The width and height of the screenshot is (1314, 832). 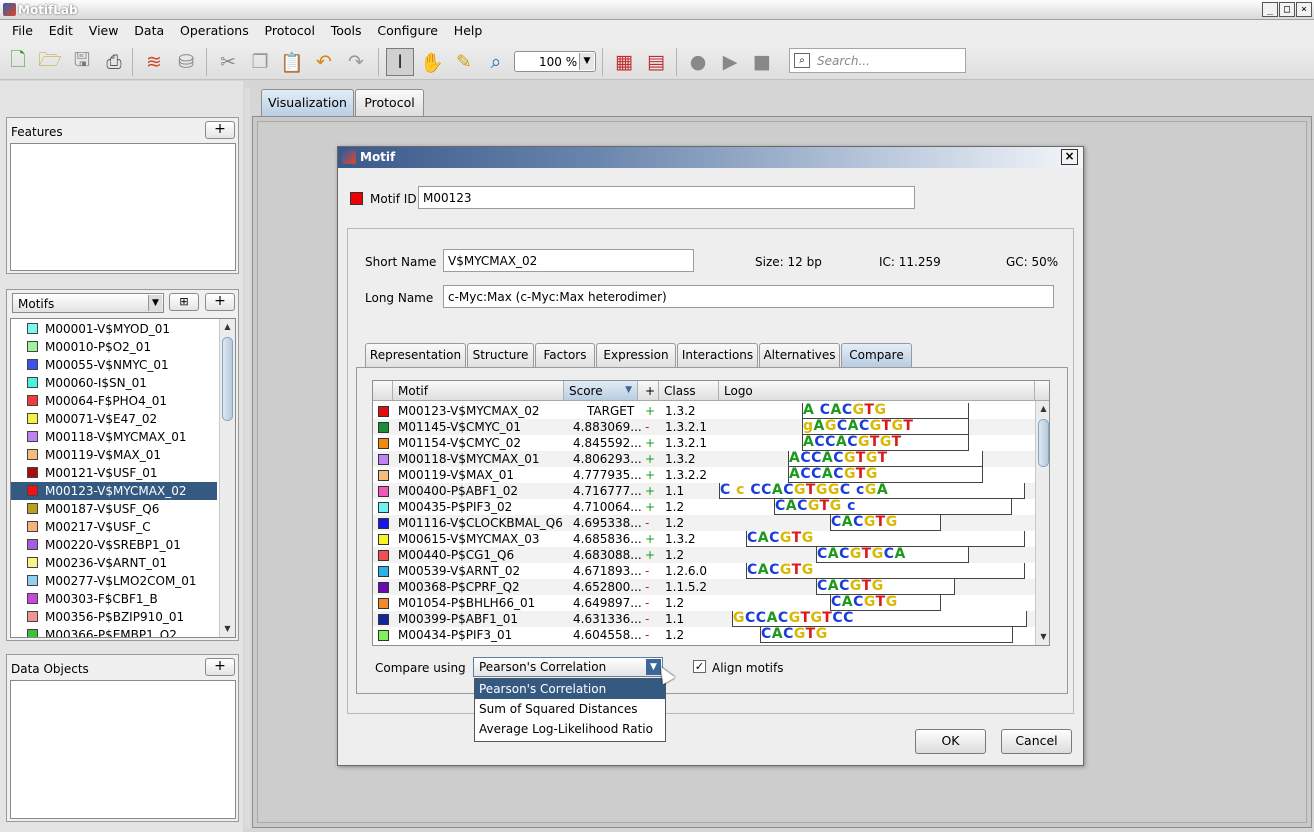 What do you see at coordinates (154, 62) in the screenshot?
I see `dna-icon: ≋` at bounding box center [154, 62].